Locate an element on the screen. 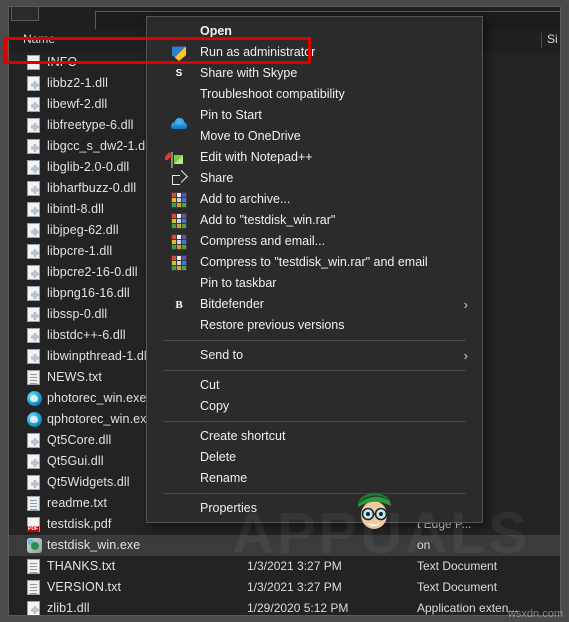 The height and width of the screenshot is (622, 569). menu-item: Cut is located at coordinates (314, 385).